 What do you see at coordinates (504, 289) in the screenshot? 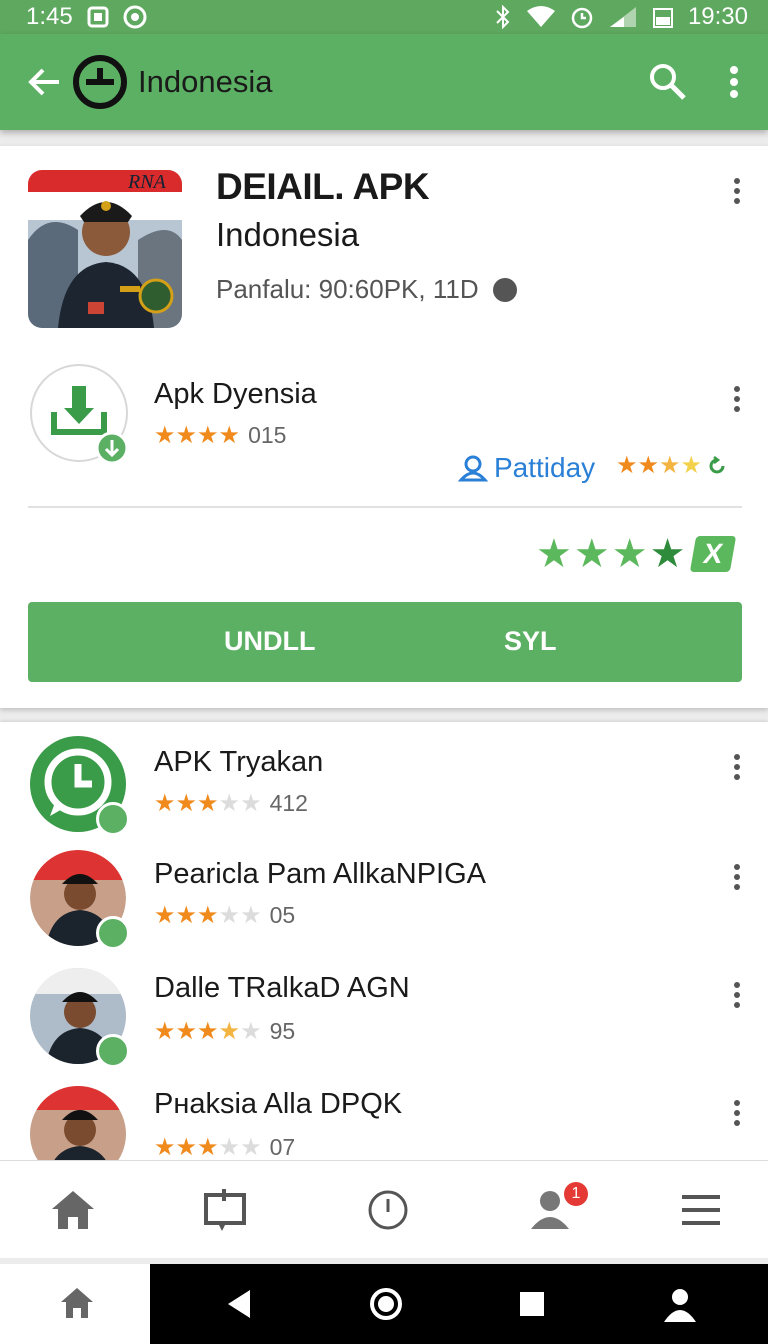
I see `globe-icon` at bounding box center [504, 289].